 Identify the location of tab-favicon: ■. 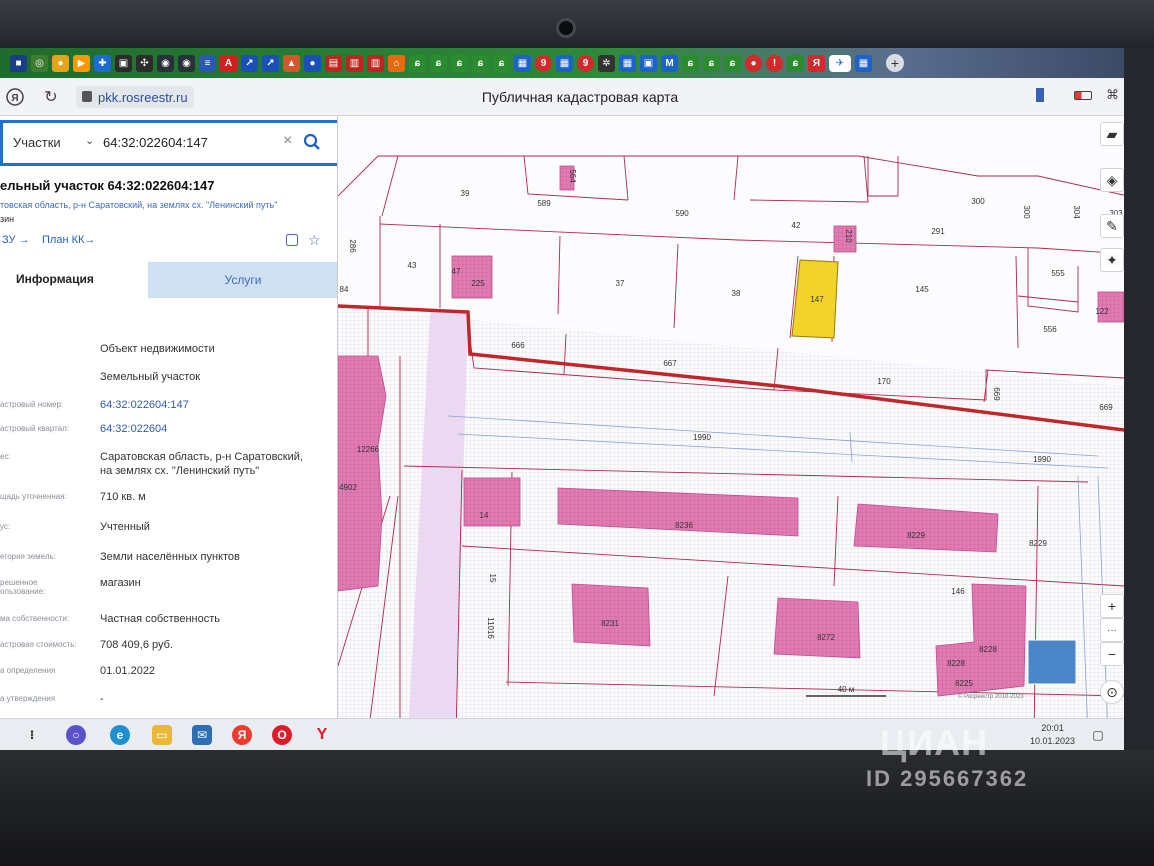
(18, 63).